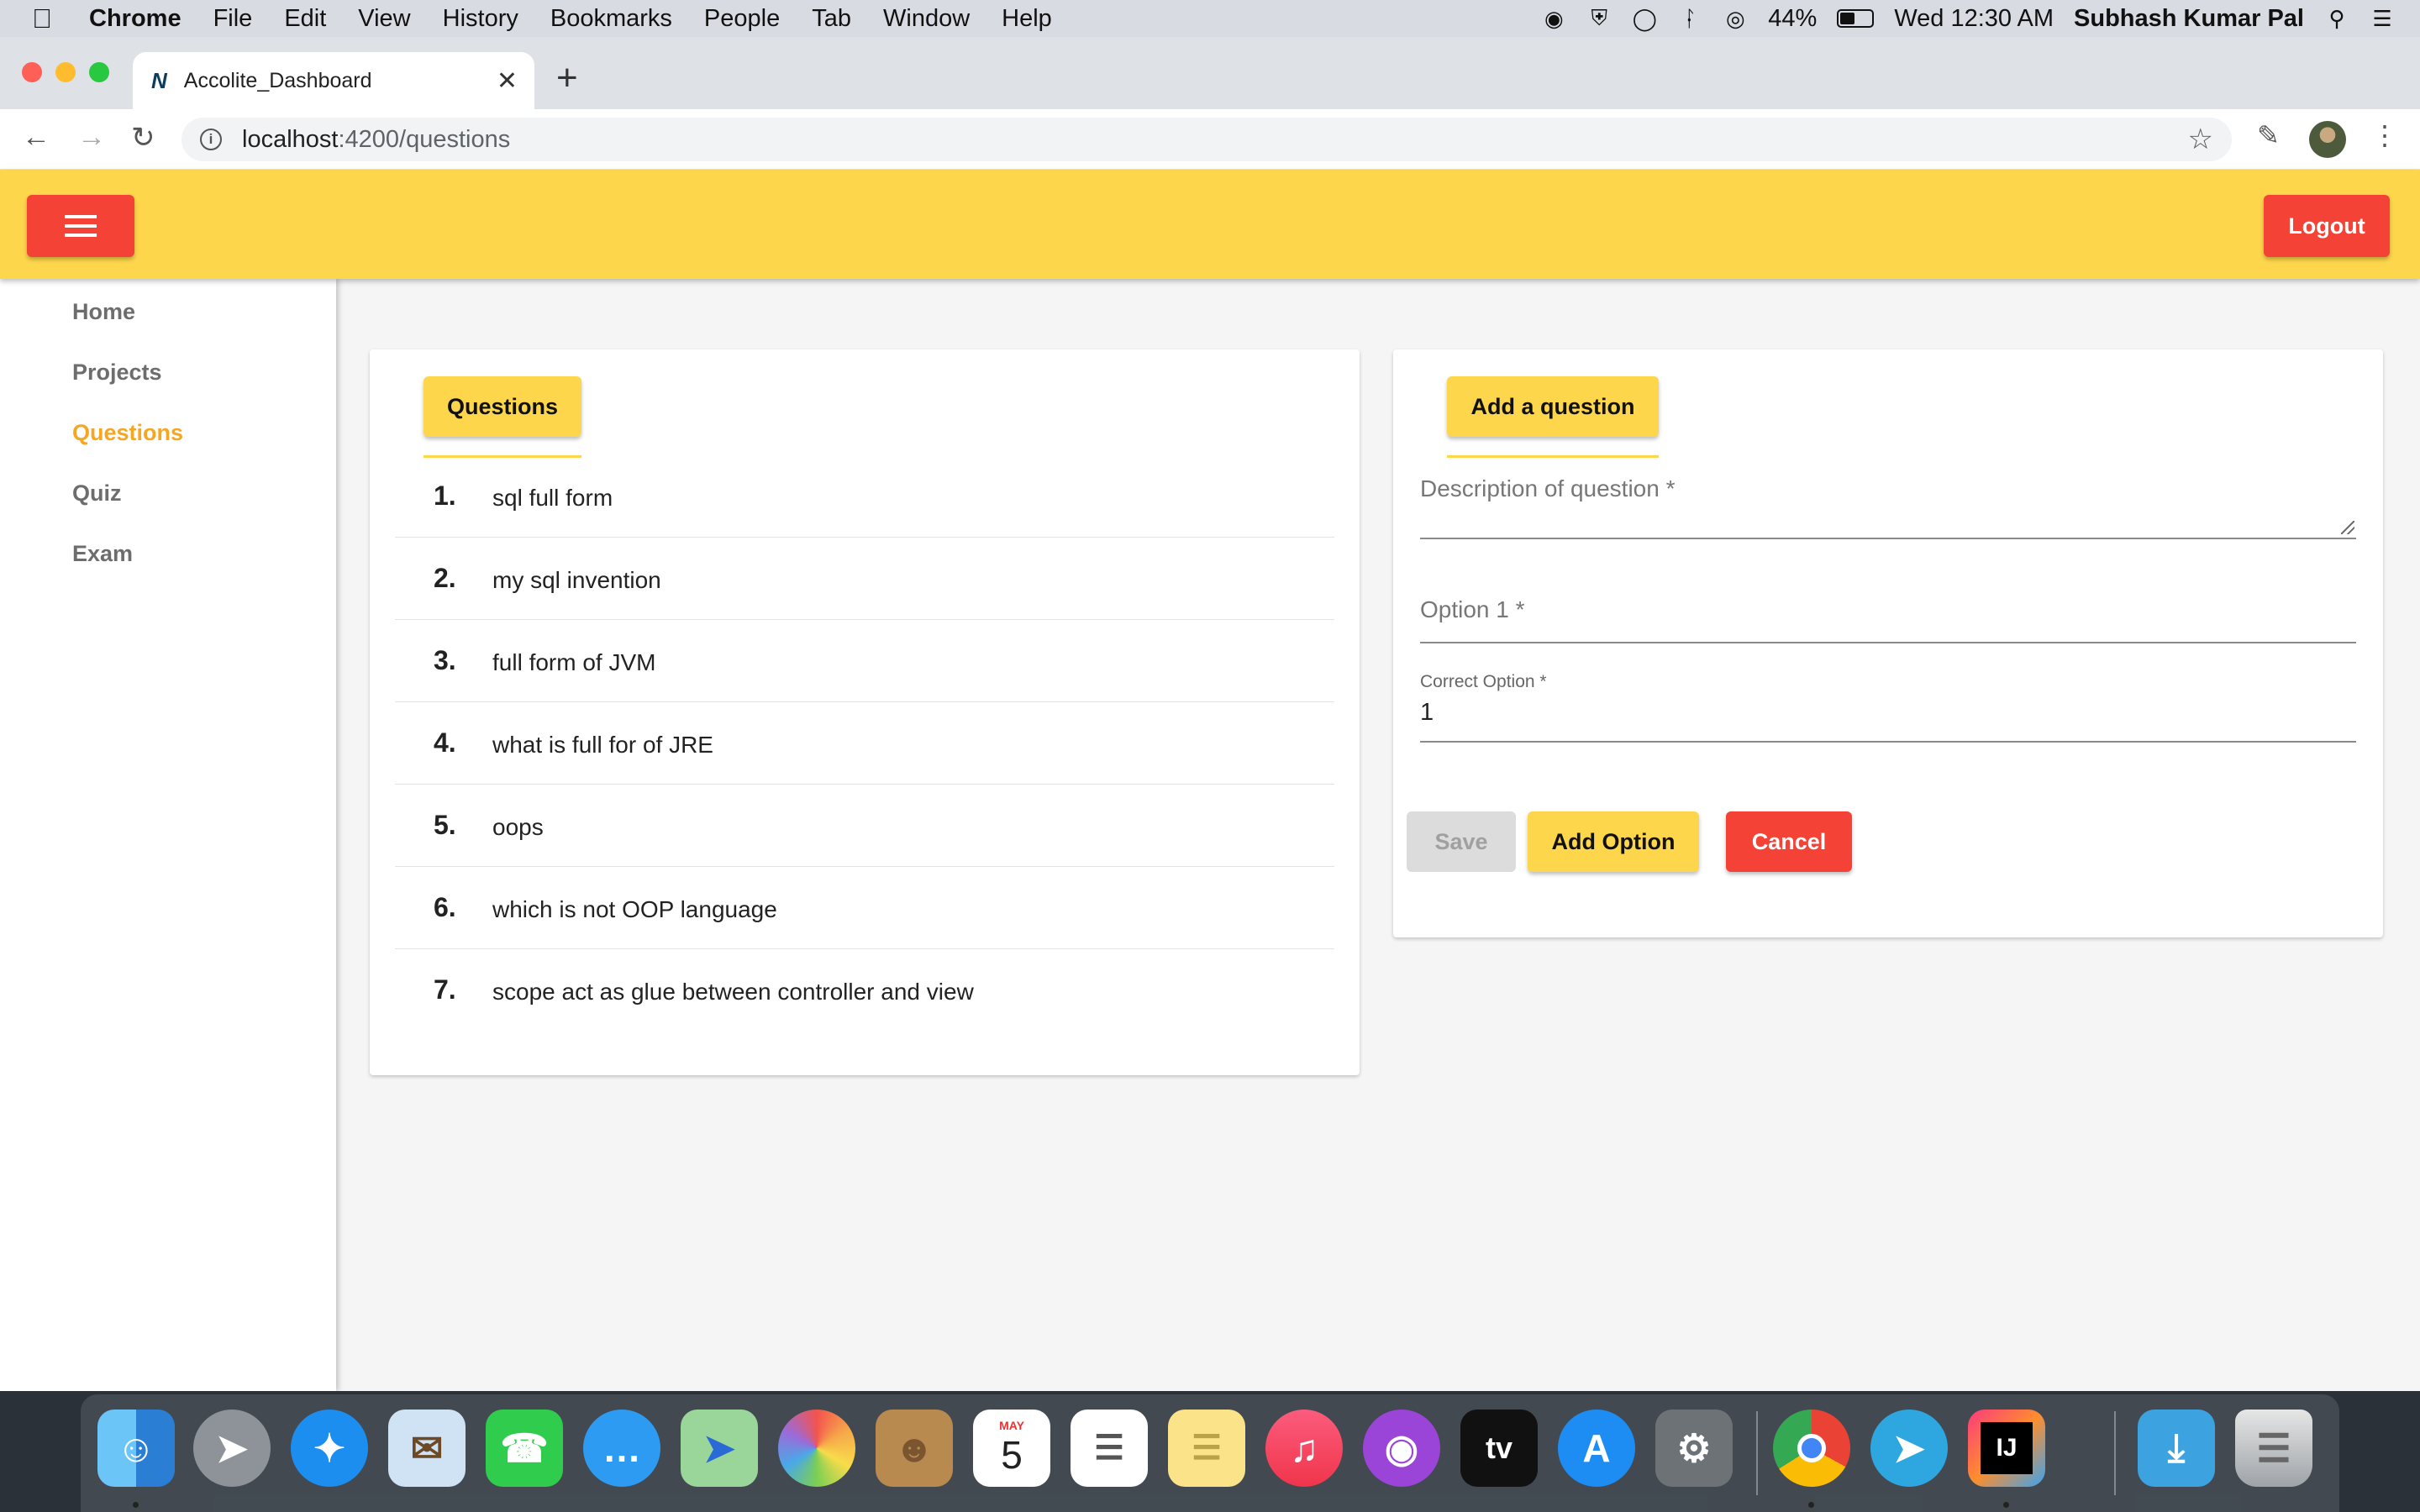 This screenshot has width=2420, height=1512. Describe the element at coordinates (1472, 609) in the screenshot. I see `option-1-placeholder: Option 1 *` at that location.